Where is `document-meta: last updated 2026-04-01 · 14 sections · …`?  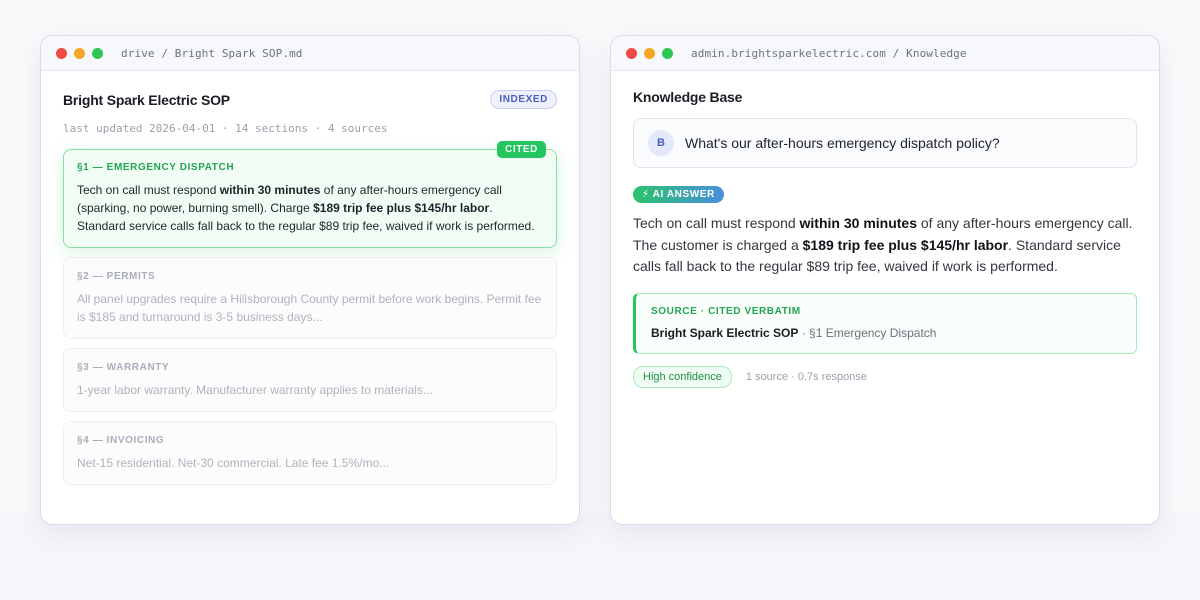
document-meta: last updated 2026-04-01 · 14 sections · … is located at coordinates (225, 128).